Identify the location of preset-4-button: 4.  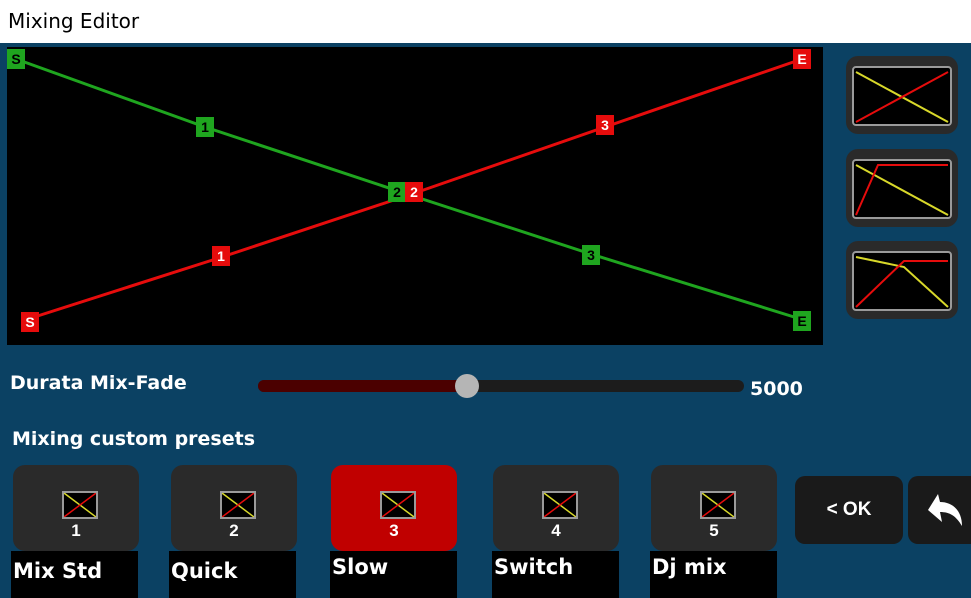
(556, 508).